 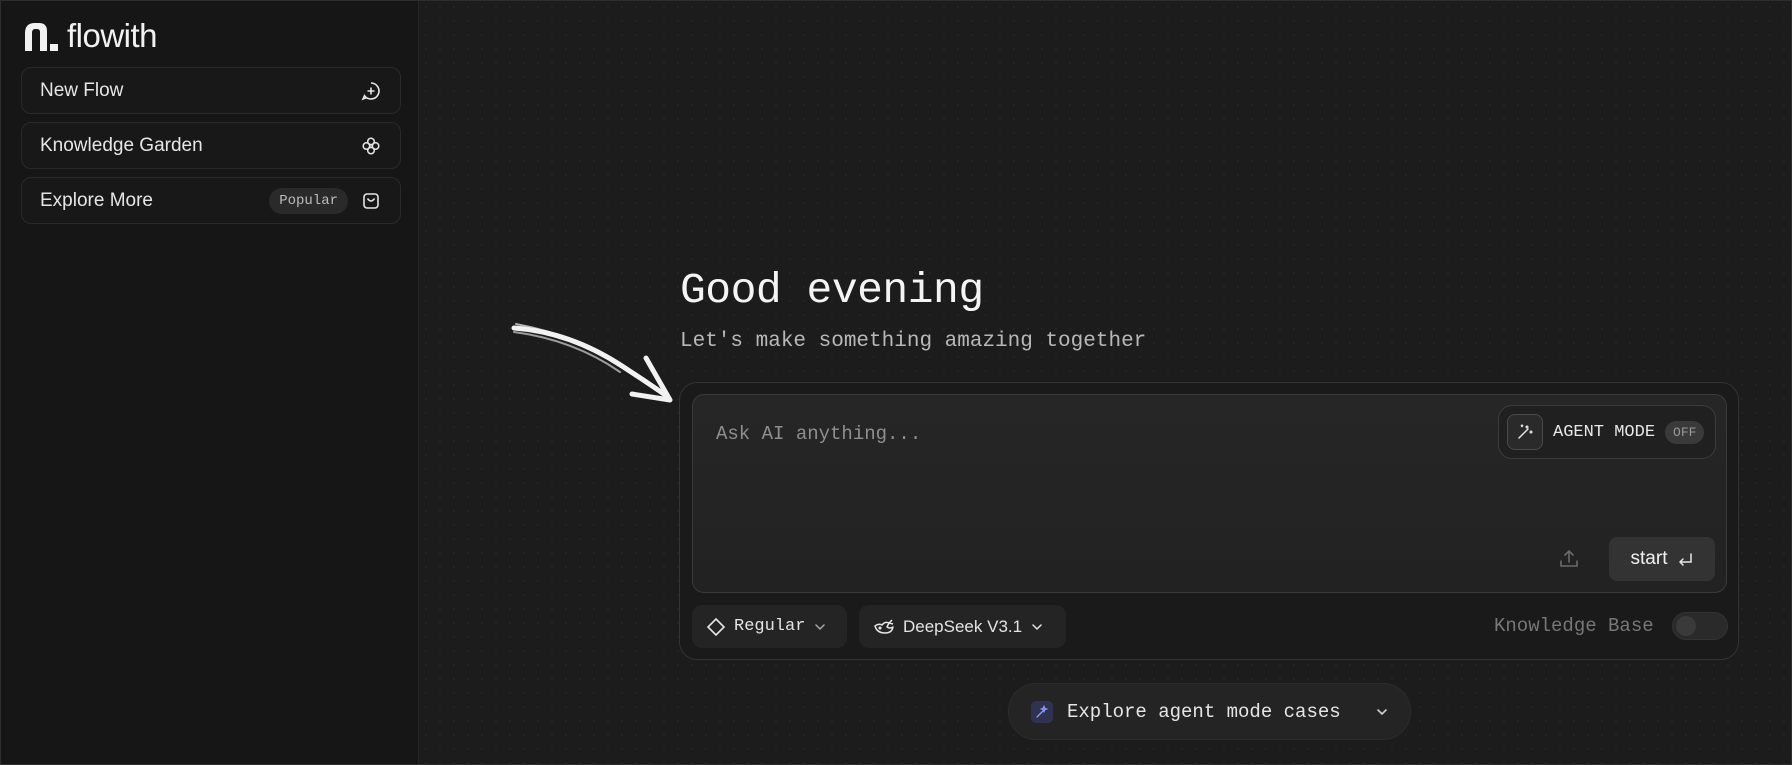 What do you see at coordinates (1649, 558) in the screenshot?
I see `start-label: start` at bounding box center [1649, 558].